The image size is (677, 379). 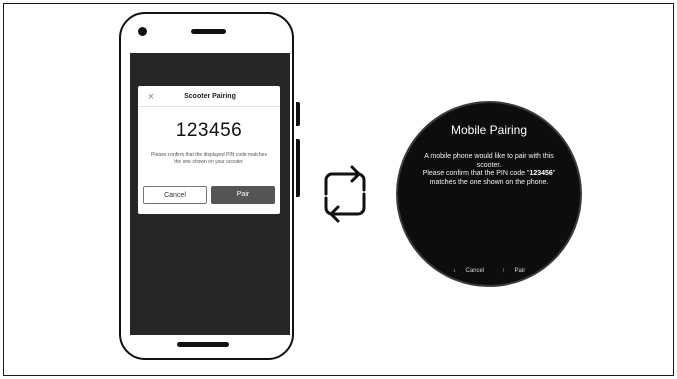 I want to click on display-pin-code: 123456, so click(x=541, y=173).